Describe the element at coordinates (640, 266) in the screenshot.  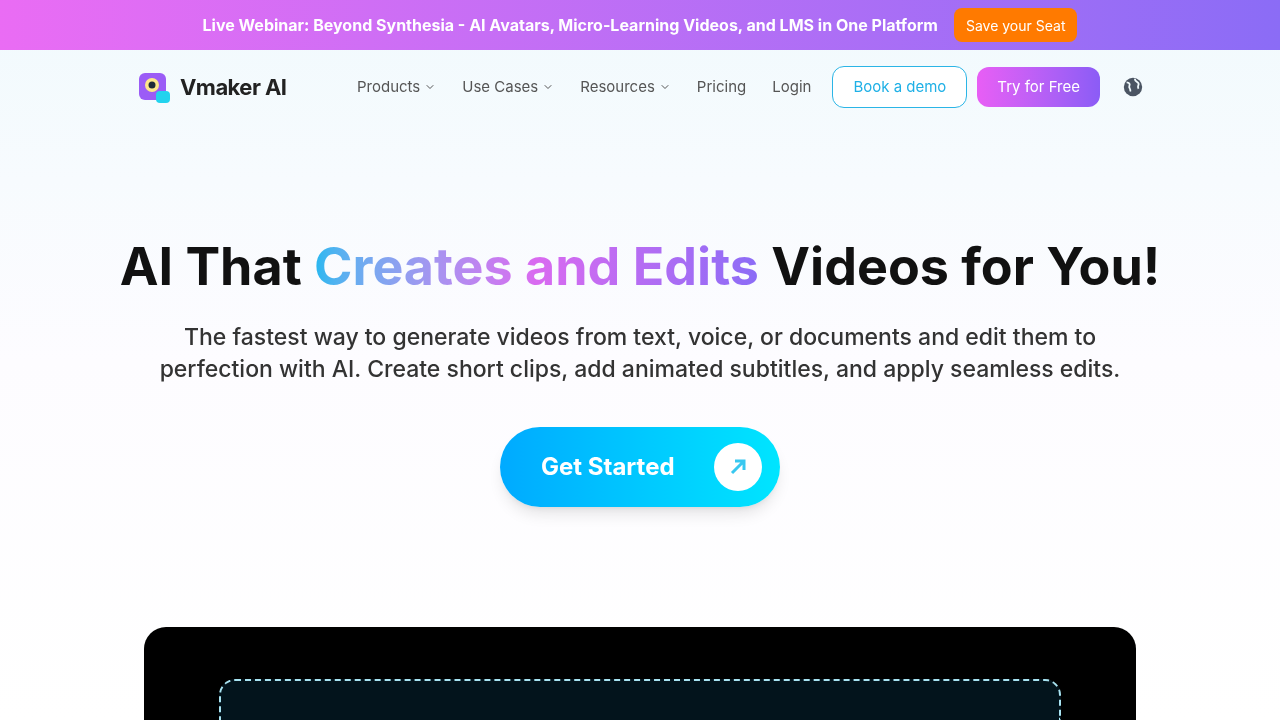
I see `hero-title: AI That Creates and Edits Videos for You!` at that location.